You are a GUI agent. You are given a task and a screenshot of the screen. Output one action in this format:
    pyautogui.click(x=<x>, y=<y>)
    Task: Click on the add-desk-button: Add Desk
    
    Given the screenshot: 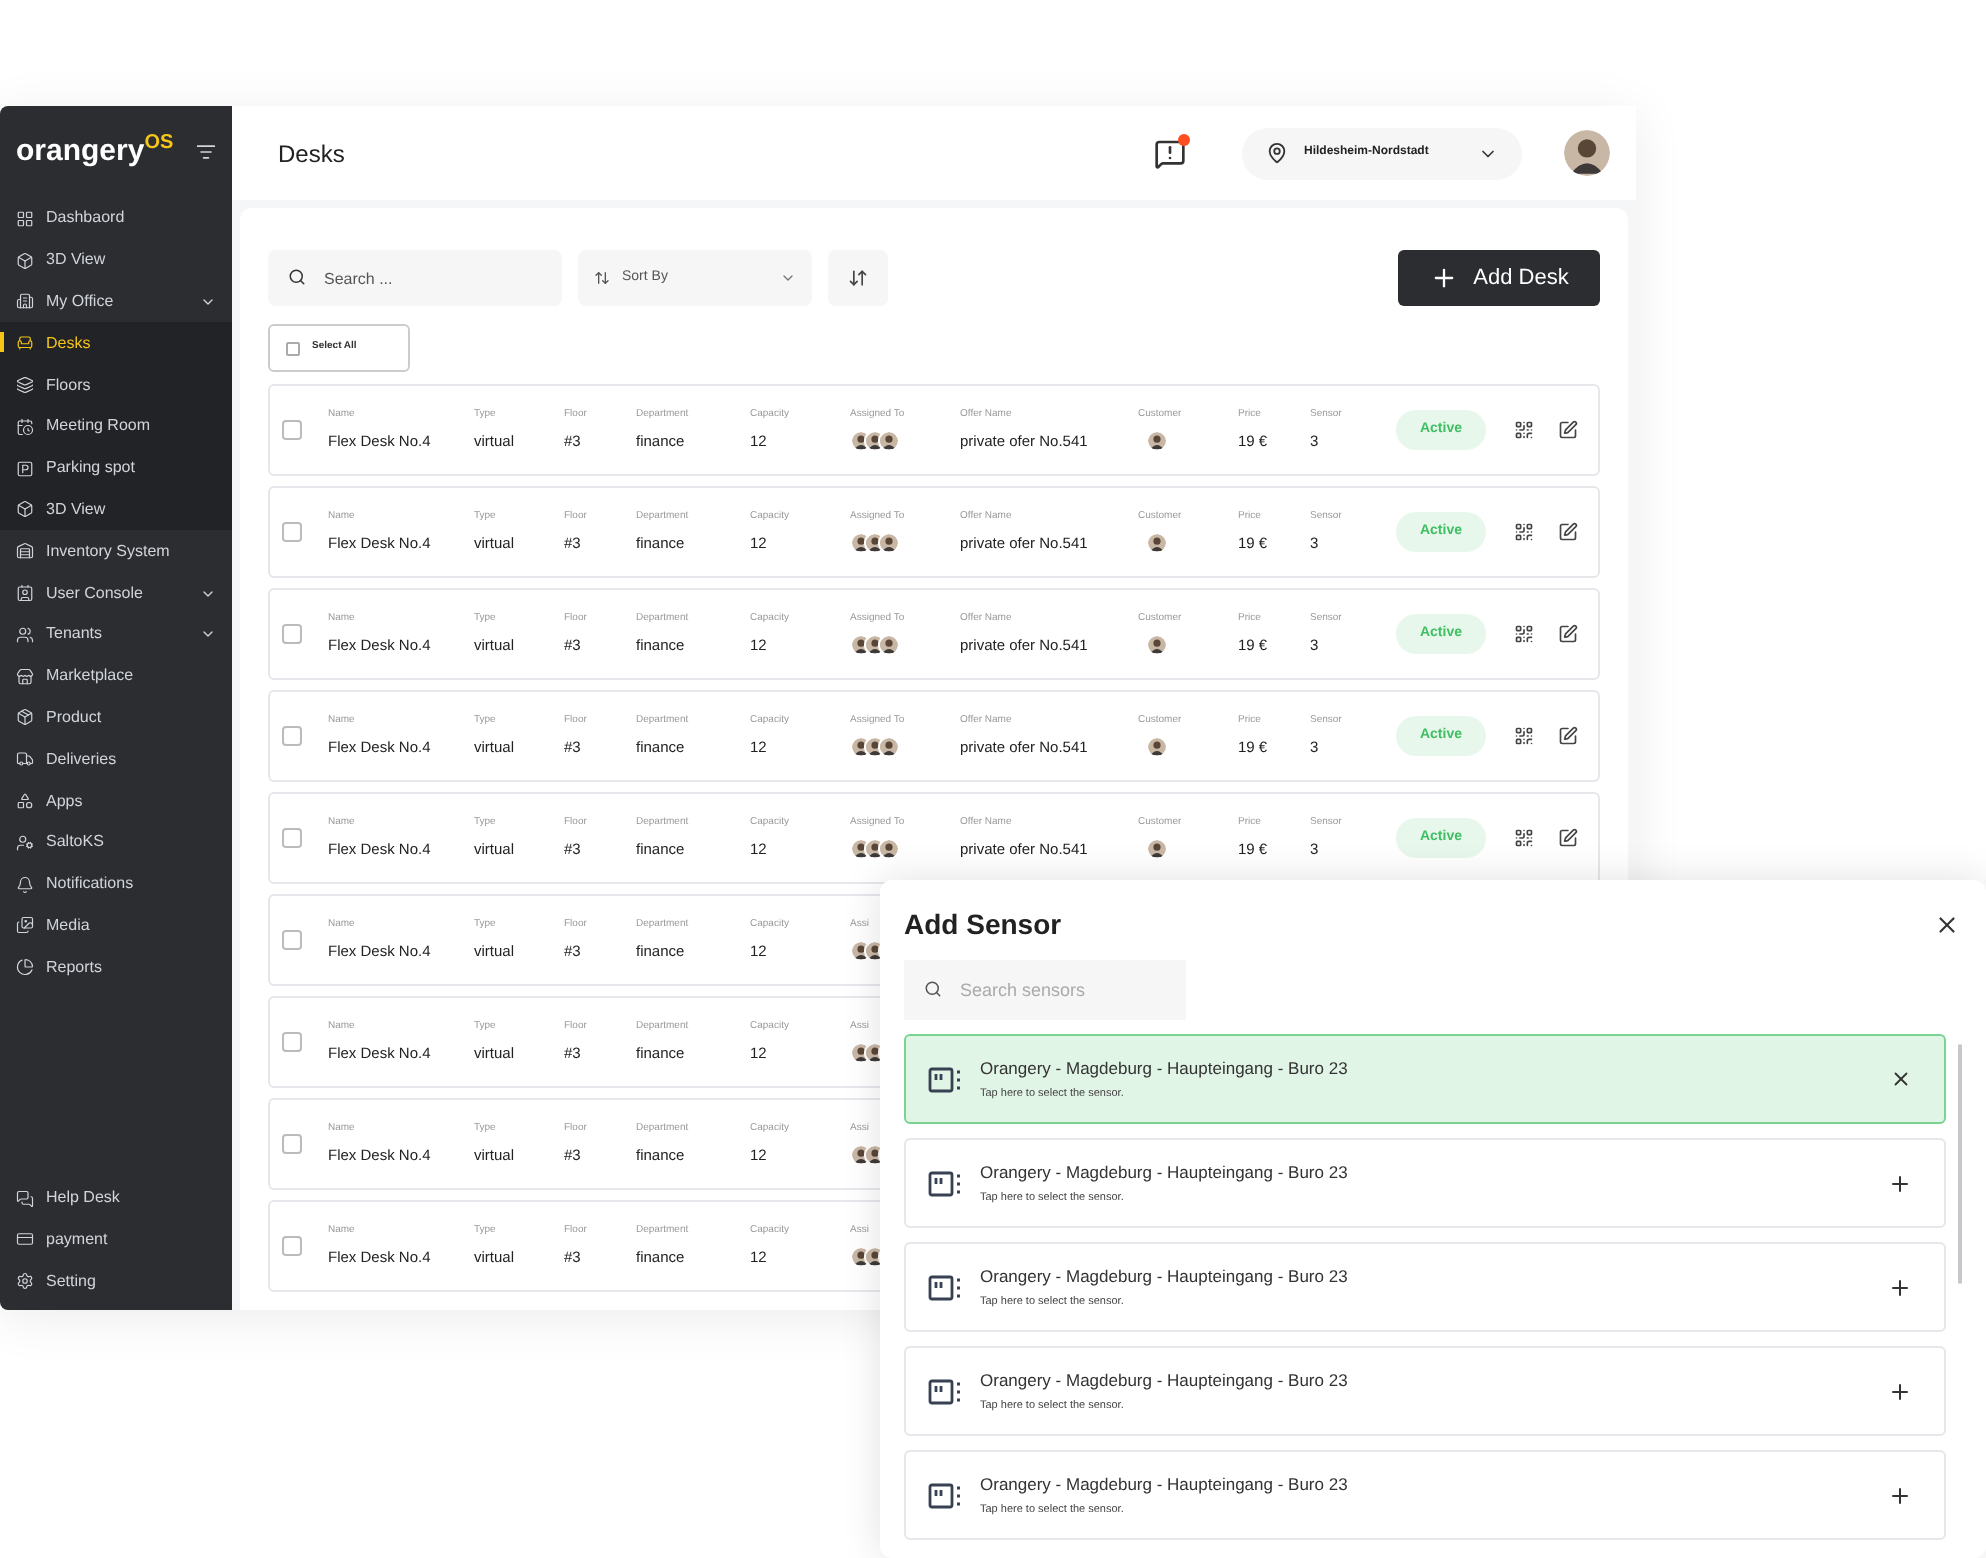 What is the action you would take?
    pyautogui.click(x=1499, y=278)
    